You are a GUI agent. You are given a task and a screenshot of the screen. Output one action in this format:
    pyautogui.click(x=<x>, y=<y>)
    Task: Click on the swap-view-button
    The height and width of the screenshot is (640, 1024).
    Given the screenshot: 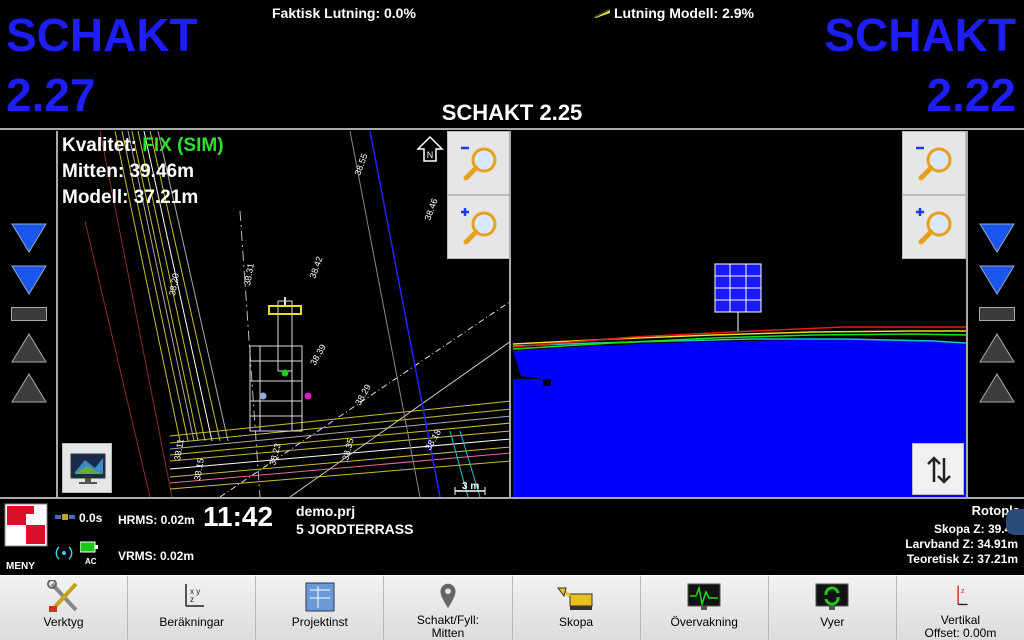 What is the action you would take?
    pyautogui.click(x=938, y=469)
    